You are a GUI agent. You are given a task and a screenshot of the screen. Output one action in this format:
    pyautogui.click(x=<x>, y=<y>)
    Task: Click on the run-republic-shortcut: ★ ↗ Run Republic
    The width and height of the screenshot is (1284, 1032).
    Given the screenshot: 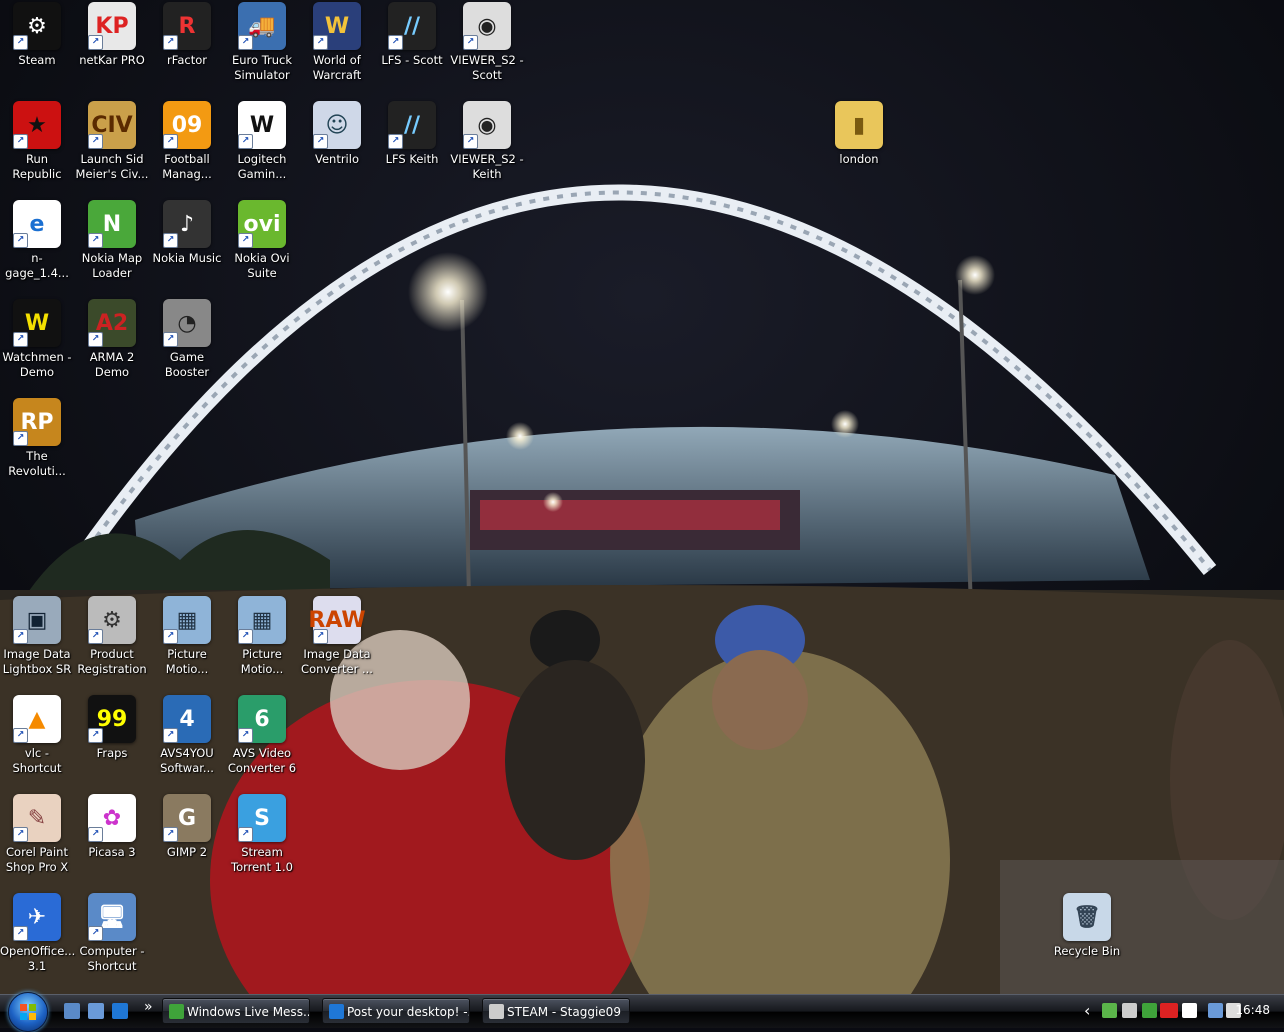 What is the action you would take?
    pyautogui.click(x=37, y=141)
    